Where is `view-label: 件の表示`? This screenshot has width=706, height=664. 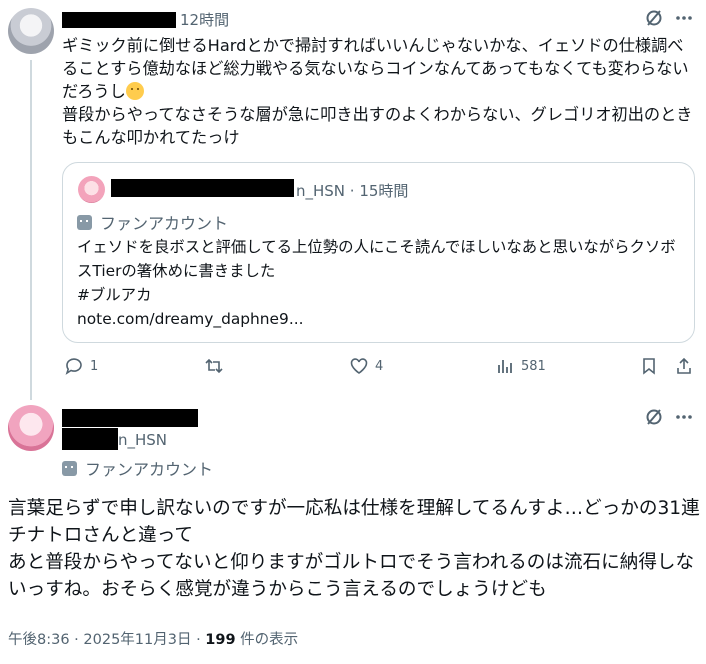
view-label: 件の表示 is located at coordinates (267, 640).